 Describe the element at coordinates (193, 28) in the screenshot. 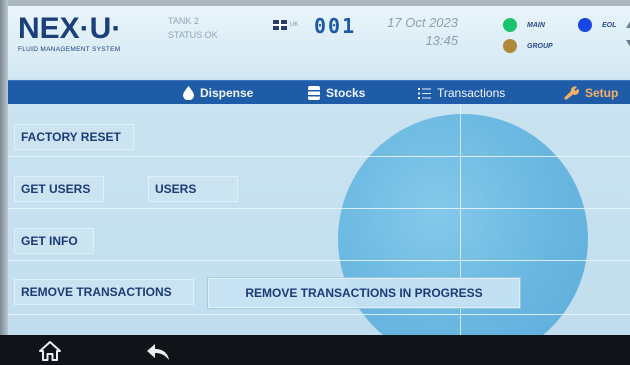

I see `tank-info: TANK 2 STATUS OK` at that location.